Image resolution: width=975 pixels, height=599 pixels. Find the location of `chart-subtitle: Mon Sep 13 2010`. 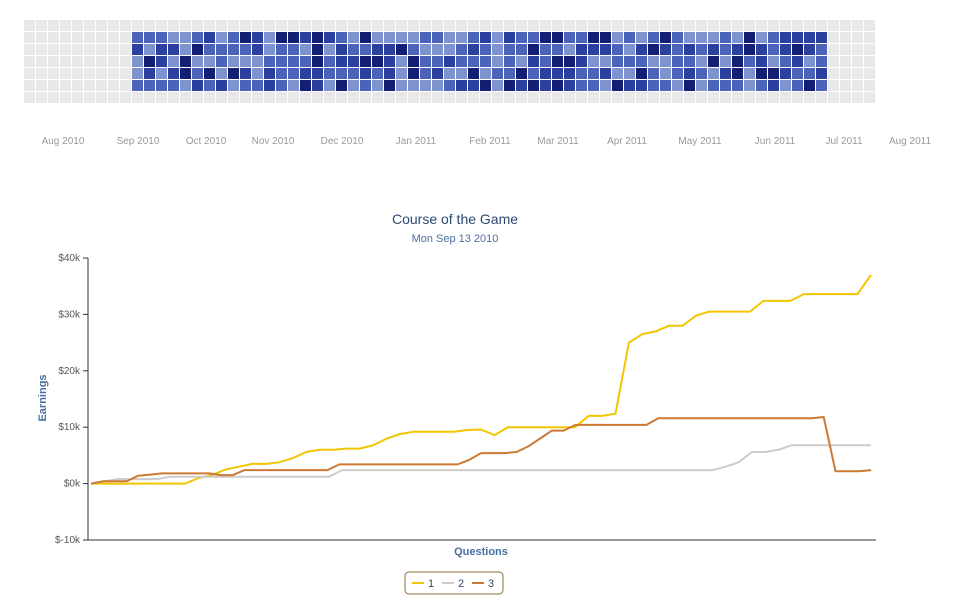

chart-subtitle: Mon Sep 13 2010 is located at coordinates (455, 239).